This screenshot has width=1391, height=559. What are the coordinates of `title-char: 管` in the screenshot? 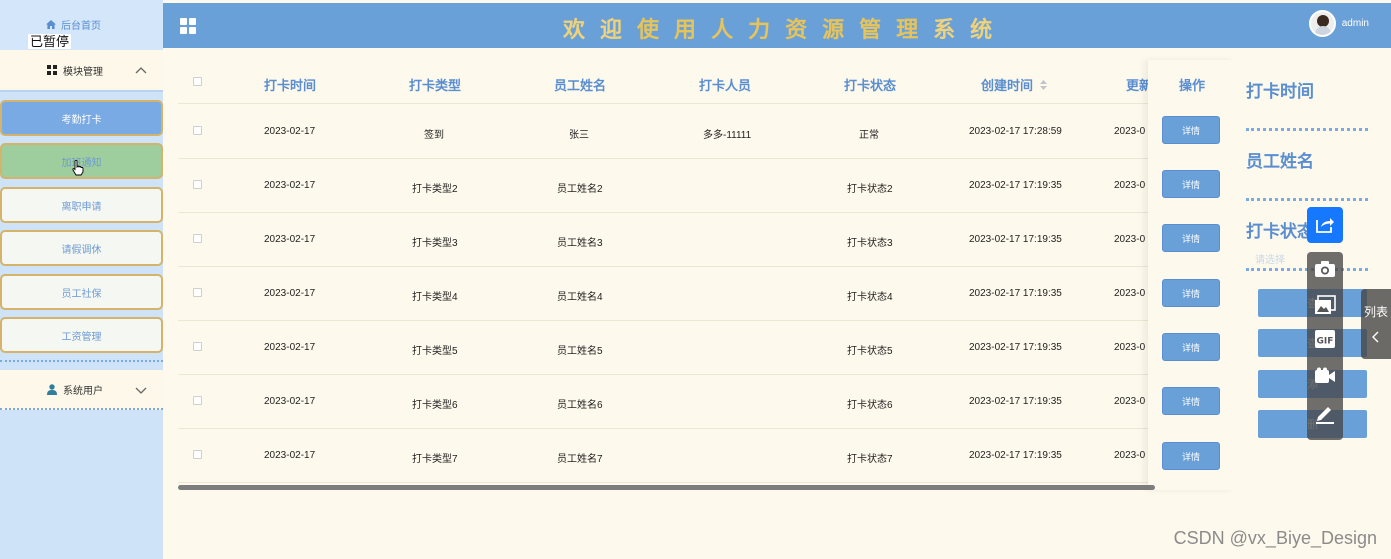 It's located at (878, 29).